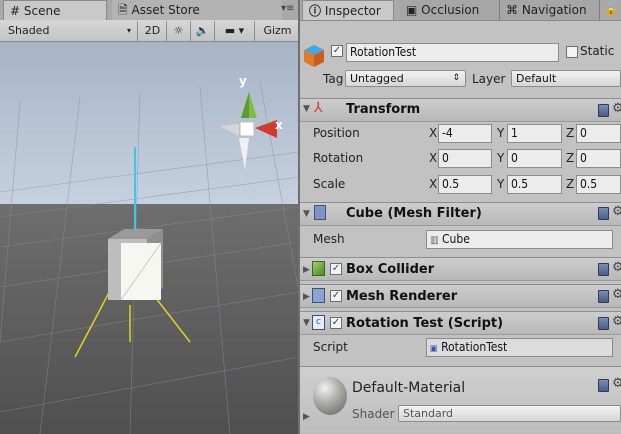  What do you see at coordinates (318, 322) in the screenshot?
I see `script-icon: c` at bounding box center [318, 322].